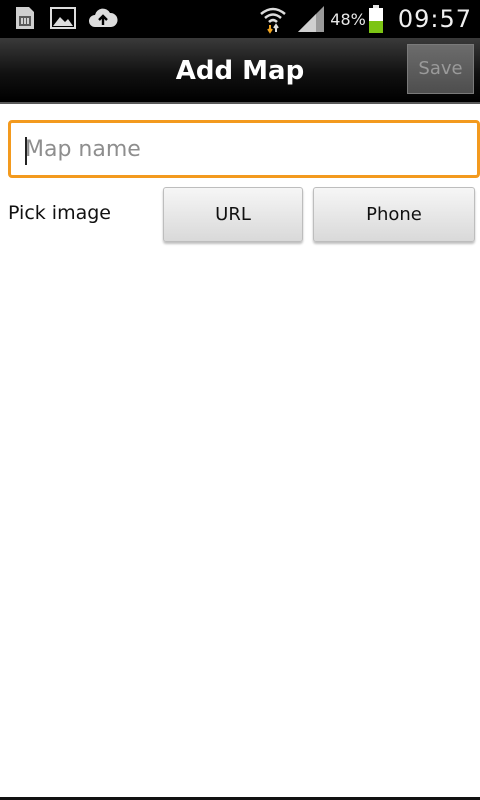  I want to click on status-right-icons: 48% 09:57, so click(365, 19).